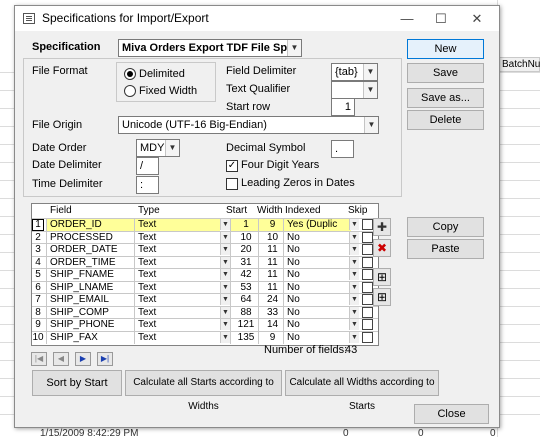 The image size is (540, 439). What do you see at coordinates (90, 325) in the screenshot?
I see `field-name-cell: SHIP_PHONE` at bounding box center [90, 325].